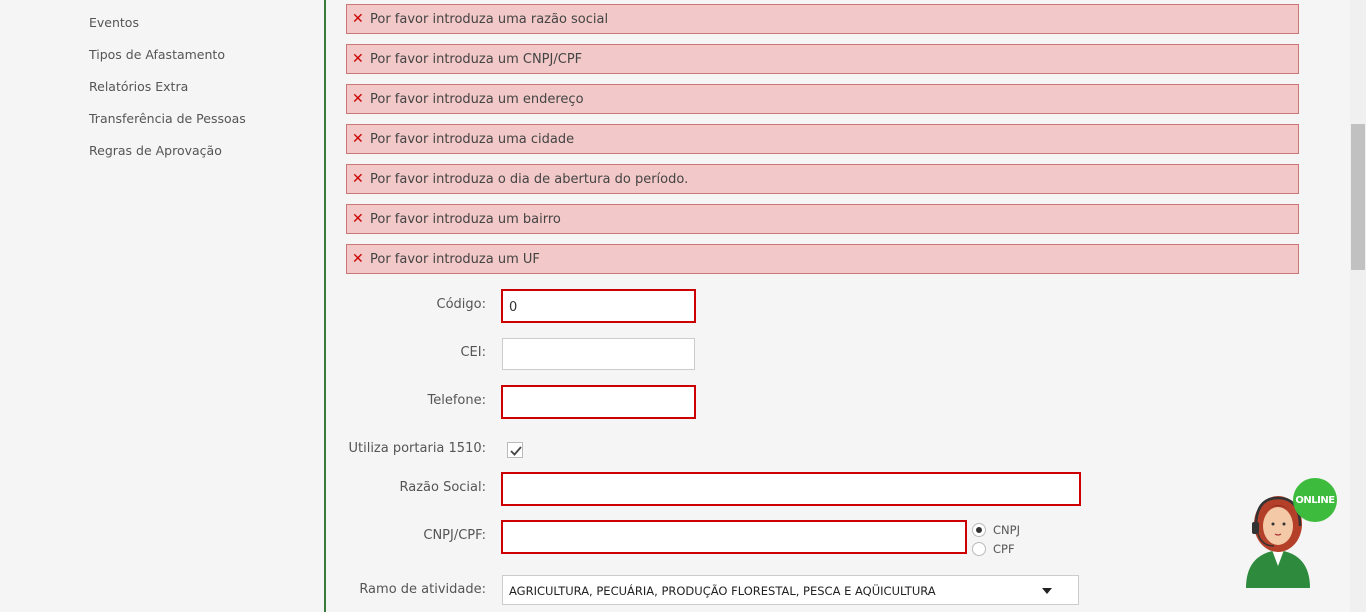  I want to click on error-message: ✕ Por favor introduza uma razão social, so click(822, 19).